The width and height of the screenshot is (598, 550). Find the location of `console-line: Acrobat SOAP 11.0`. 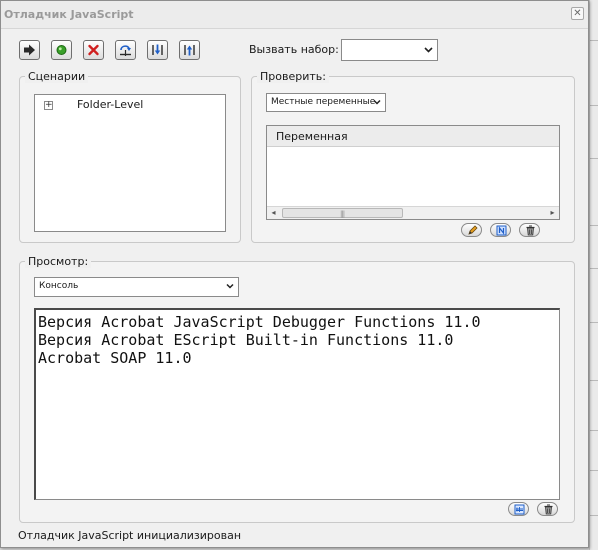

console-line: Acrobat SOAP 11.0 is located at coordinates (115, 358).